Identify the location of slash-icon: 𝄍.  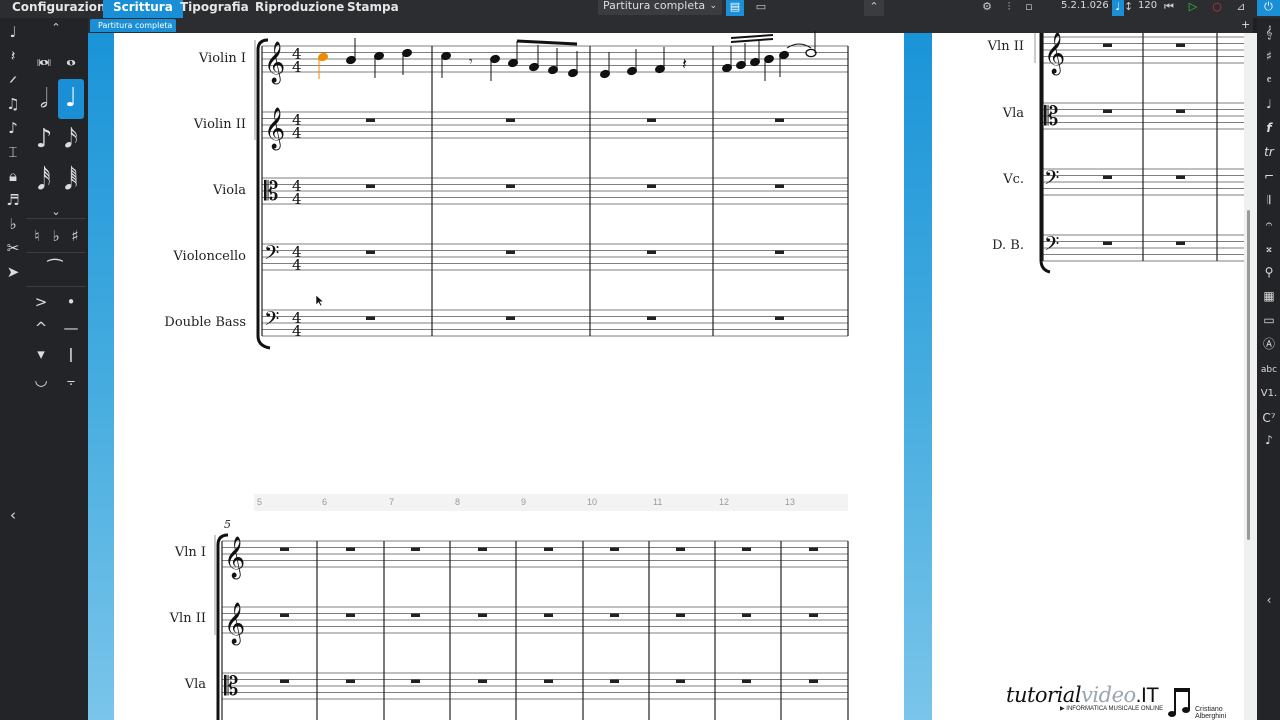
(13, 80).